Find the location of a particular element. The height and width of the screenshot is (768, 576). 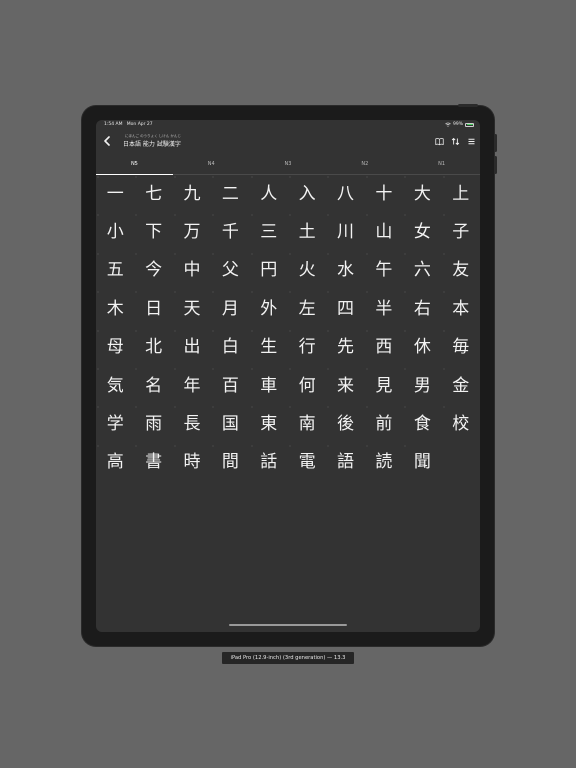

kanji-cell: 母 is located at coordinates (115, 348).